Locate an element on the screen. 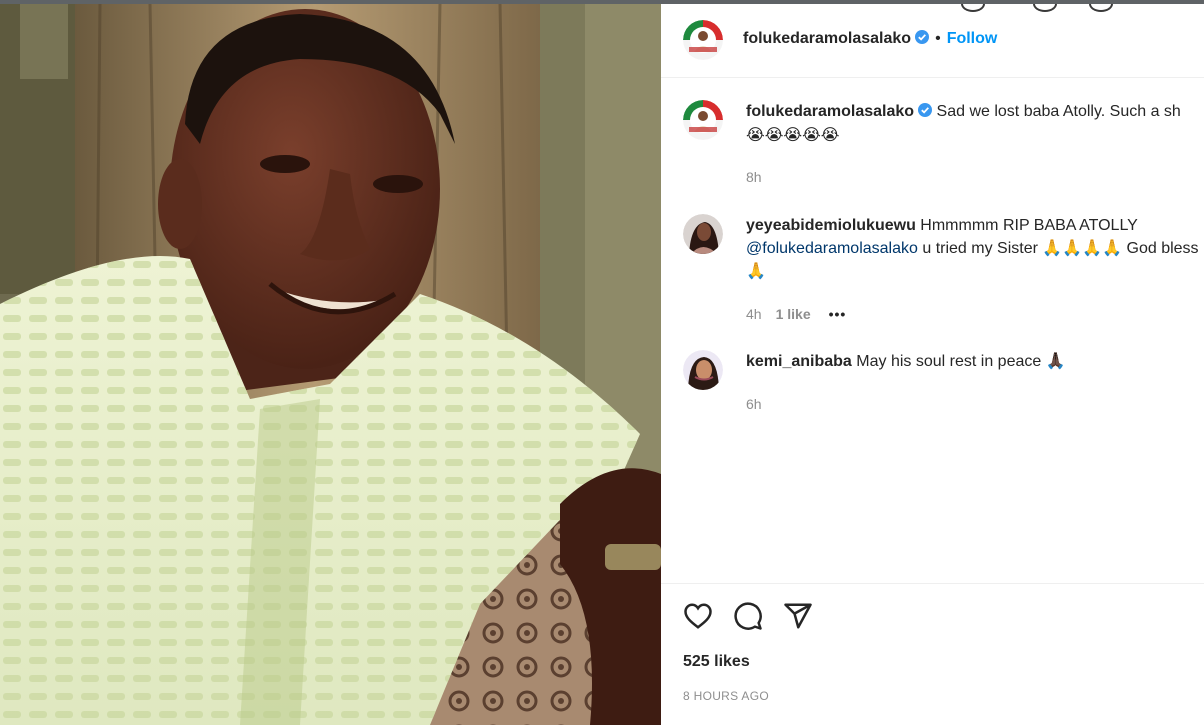 The width and height of the screenshot is (1204, 725). comment-username: folukedaramolasalako is located at coordinates (830, 111).